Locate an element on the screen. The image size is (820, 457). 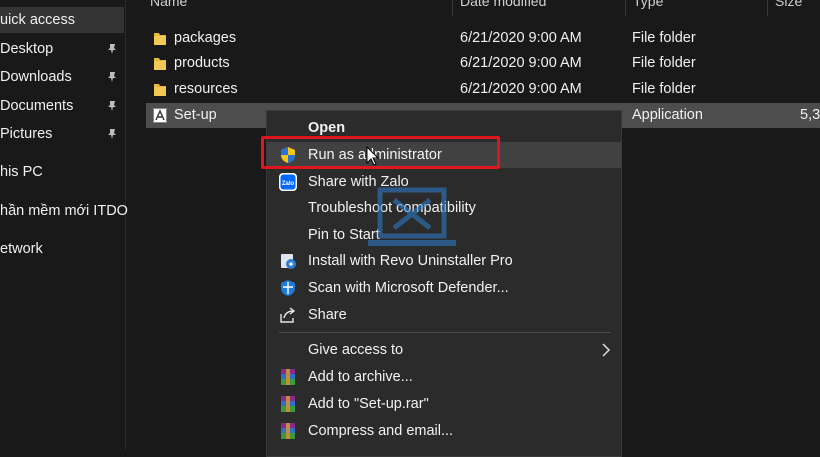
file-name: resources is located at coordinates (206, 89).